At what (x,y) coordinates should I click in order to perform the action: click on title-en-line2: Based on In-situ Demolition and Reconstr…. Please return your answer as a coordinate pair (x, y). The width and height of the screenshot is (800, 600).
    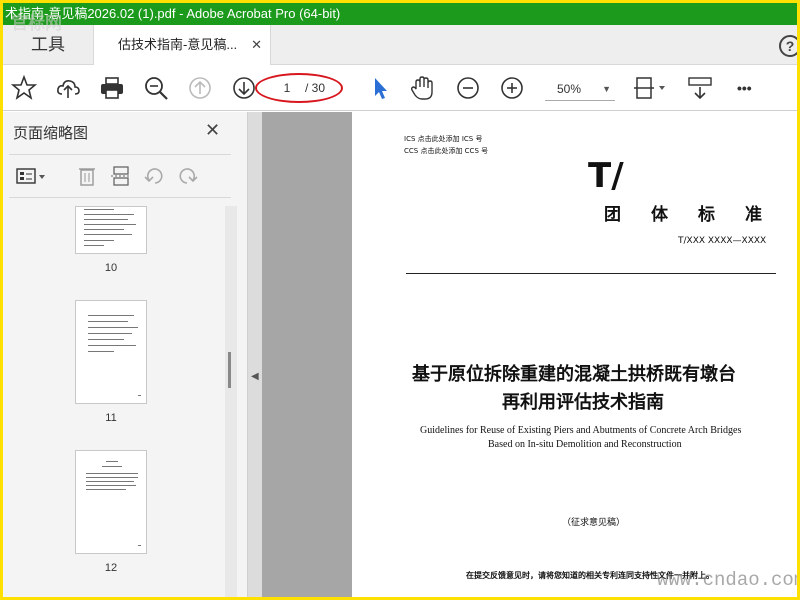
    Looking at the image, I should click on (585, 444).